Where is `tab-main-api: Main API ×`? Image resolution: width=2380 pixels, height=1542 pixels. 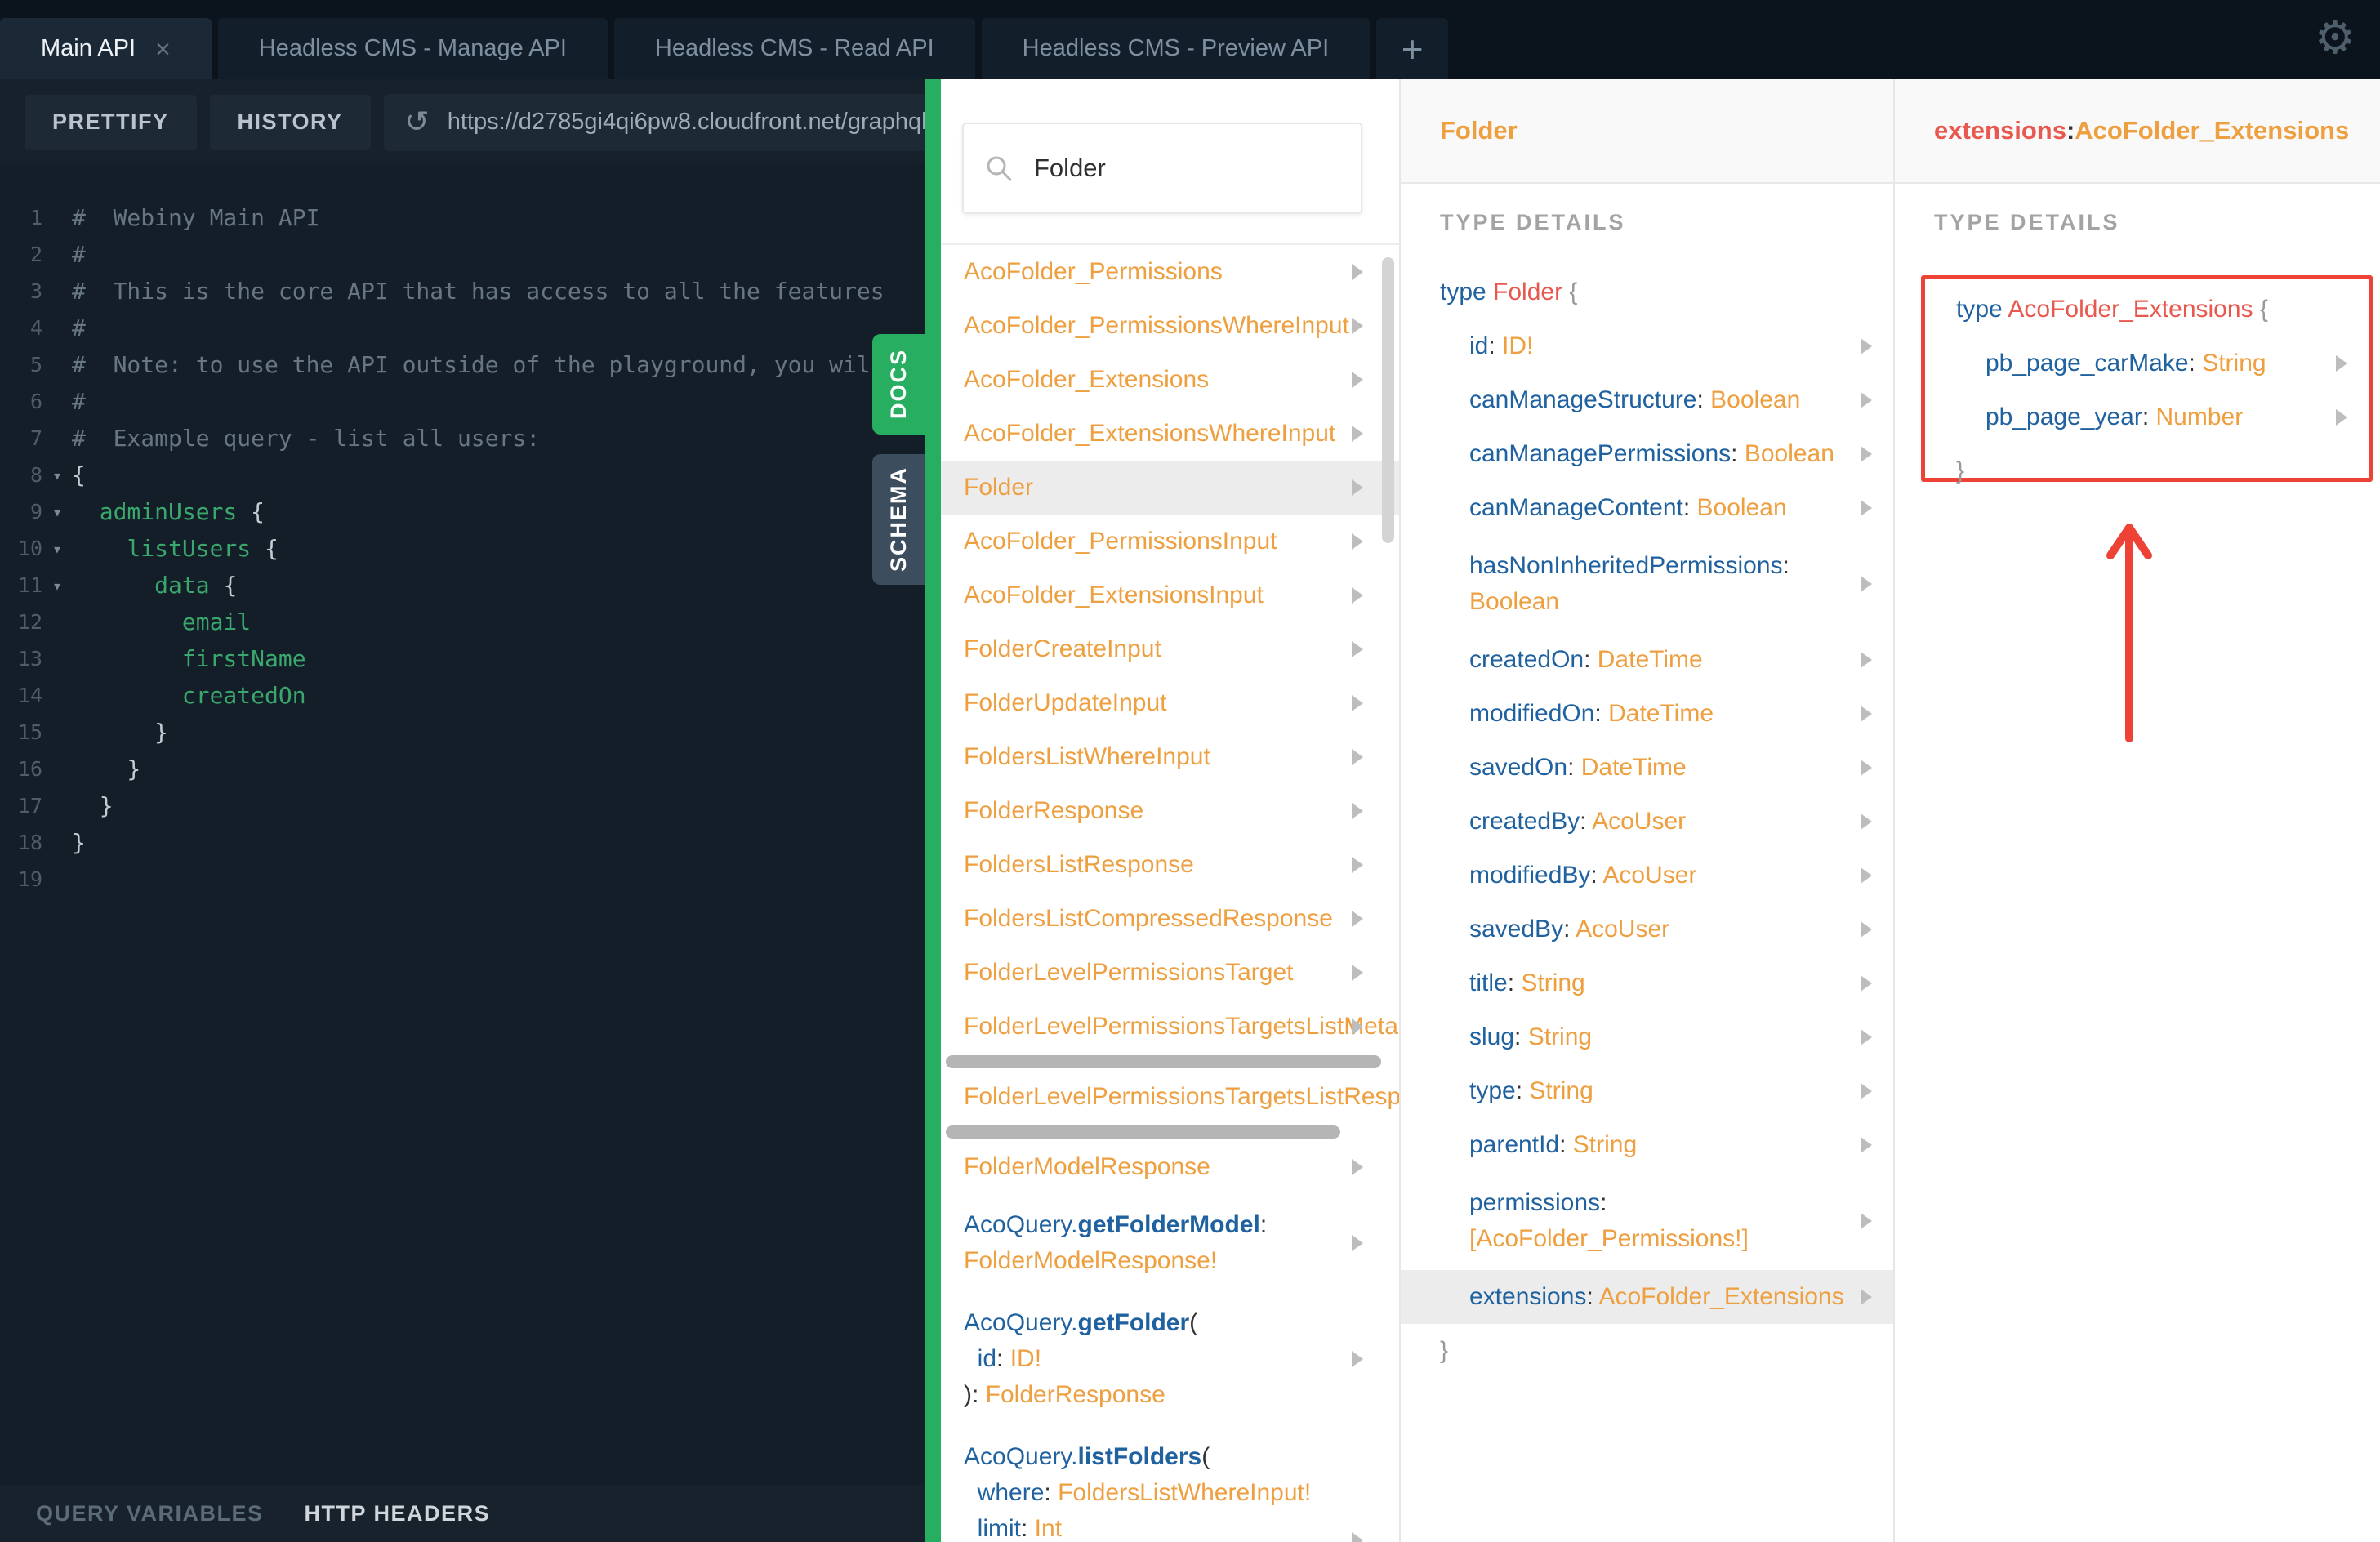
tab-main-api: Main API × is located at coordinates (106, 48).